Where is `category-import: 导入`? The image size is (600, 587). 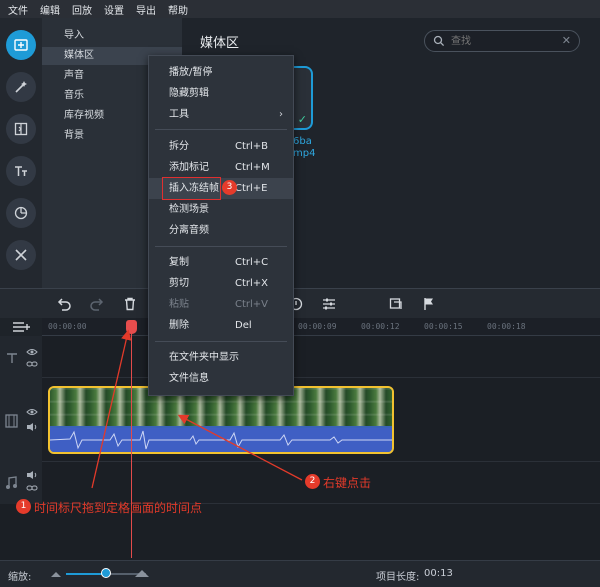 category-import: 导入 is located at coordinates (112, 36).